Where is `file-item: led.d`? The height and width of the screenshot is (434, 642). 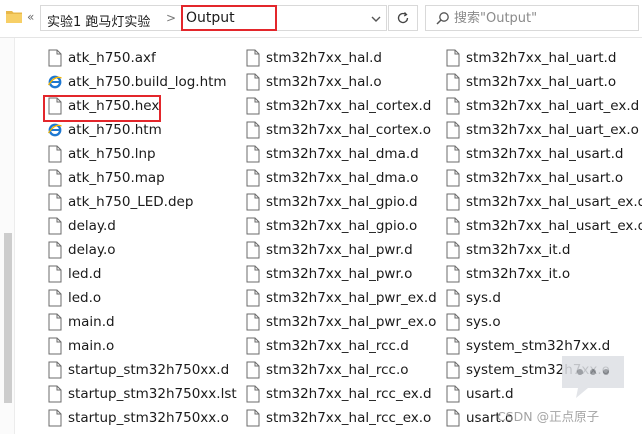 file-item: led.d is located at coordinates (148, 275).